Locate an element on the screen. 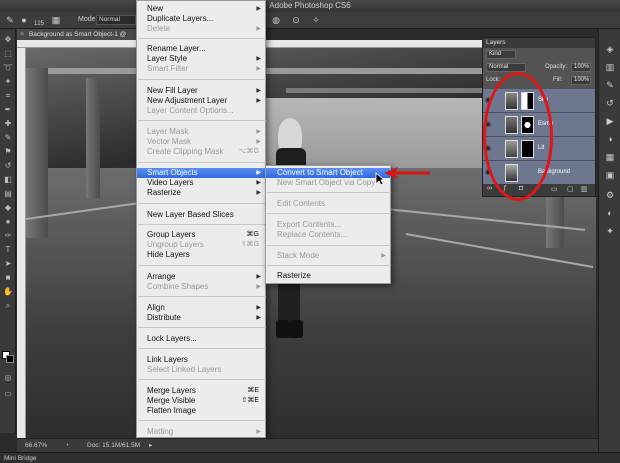 This screenshot has height=463, width=620. menu-item-arrange: Arrange ▶ is located at coordinates (201, 277).